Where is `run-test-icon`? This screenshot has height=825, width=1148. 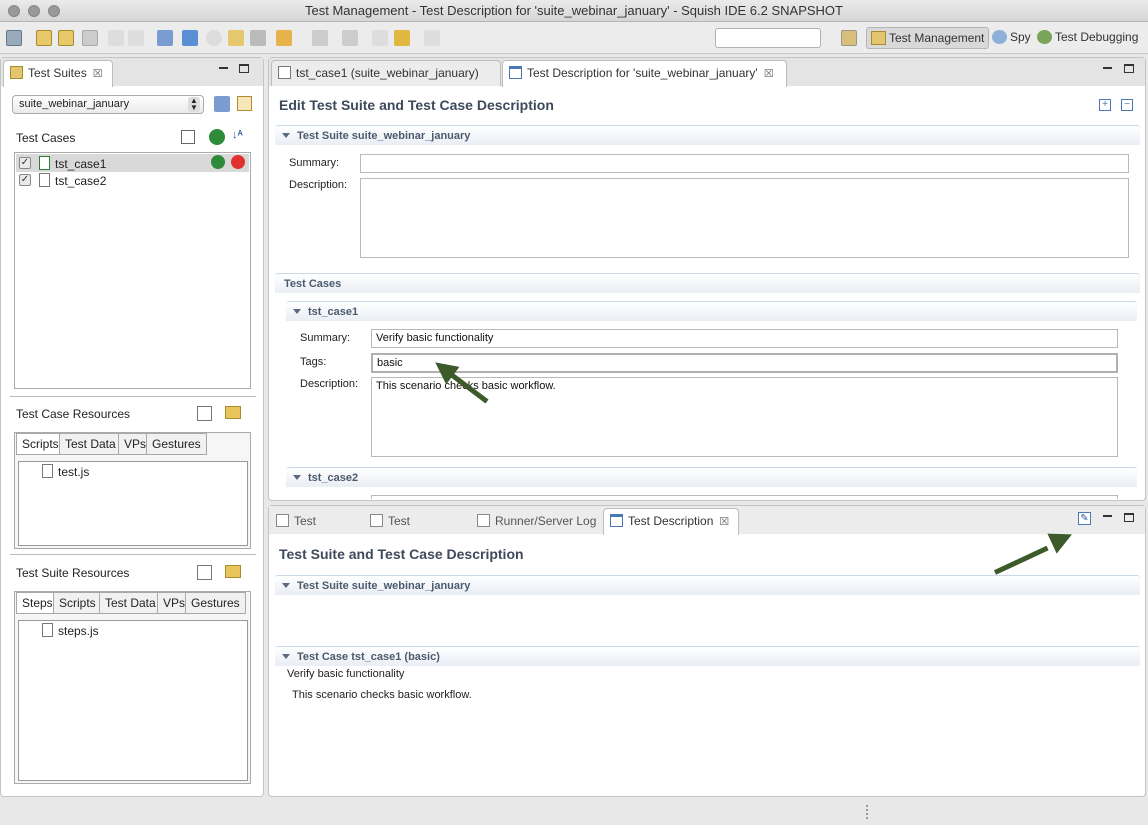
run-test-icon is located at coordinates (218, 162).